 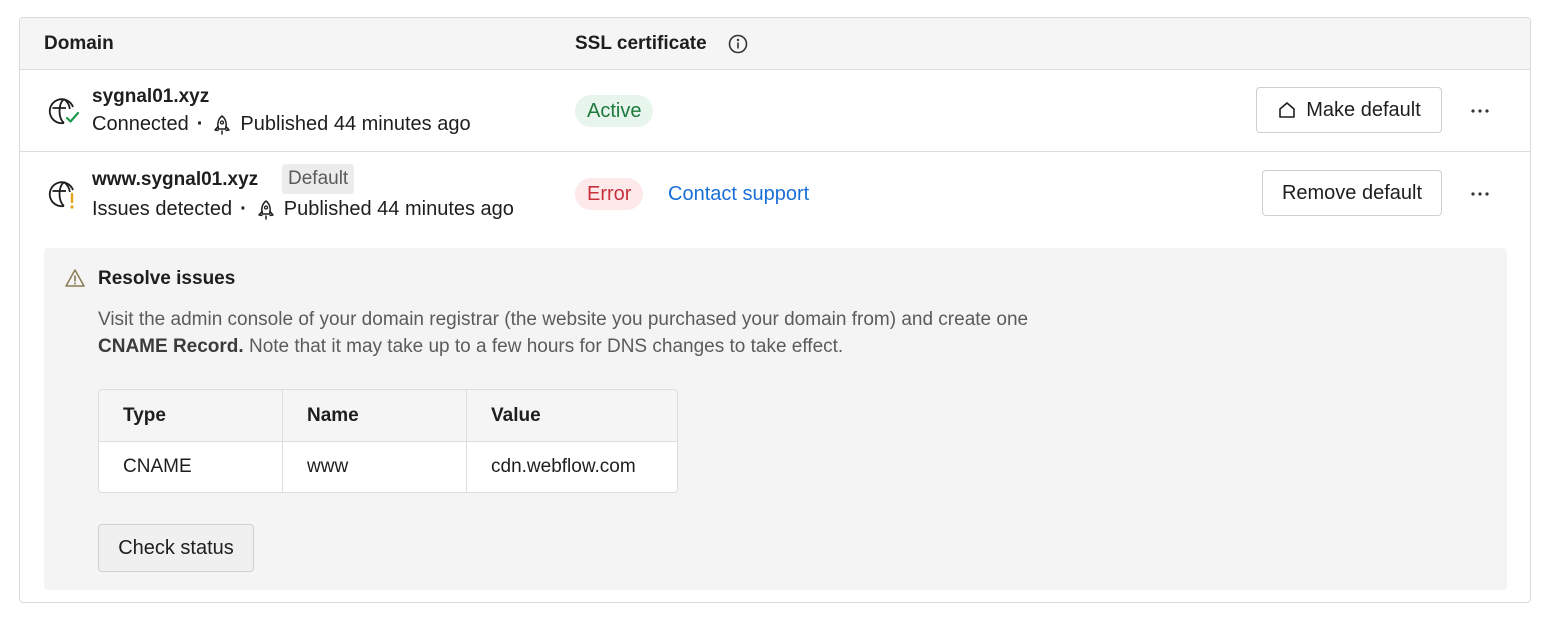 I want to click on domain-meta: Connected · Published 44 minutes ago, so click(x=281, y=124).